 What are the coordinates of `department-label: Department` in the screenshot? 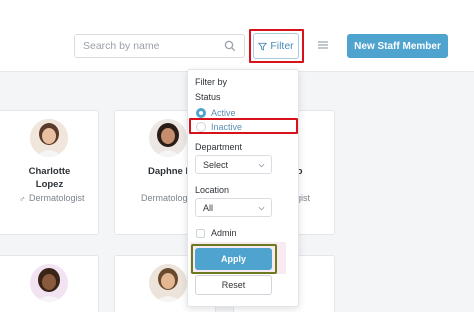 It's located at (219, 147).